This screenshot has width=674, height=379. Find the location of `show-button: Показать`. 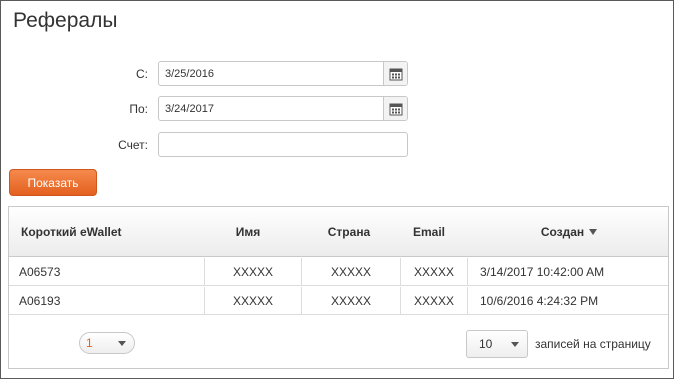

show-button: Показать is located at coordinates (53, 182).